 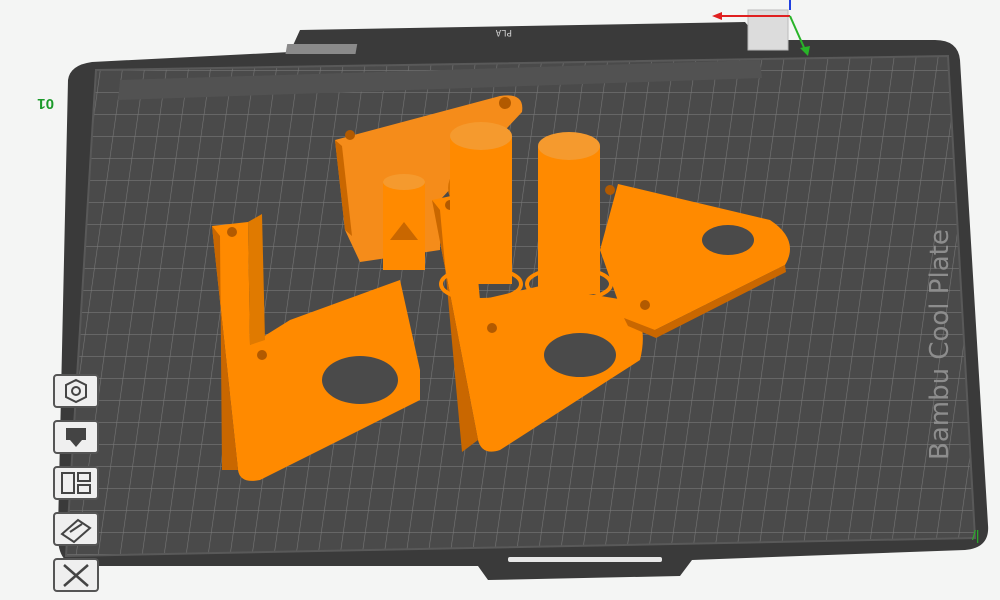 I want to click on hexagon-nut-icon, so click(x=76, y=391).